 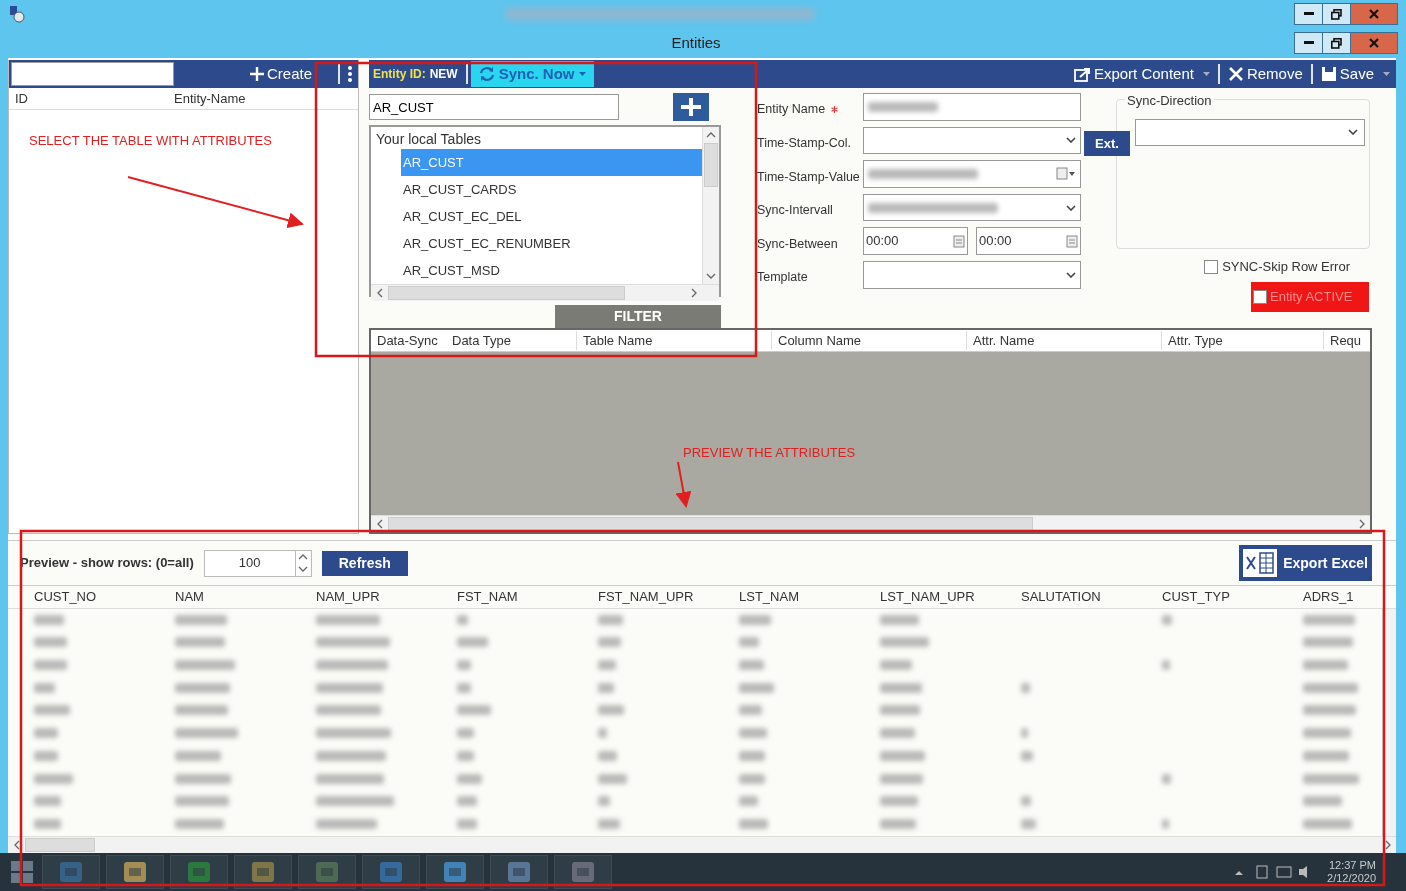 I want to click on minimize-icon, so click(x=1308, y=43).